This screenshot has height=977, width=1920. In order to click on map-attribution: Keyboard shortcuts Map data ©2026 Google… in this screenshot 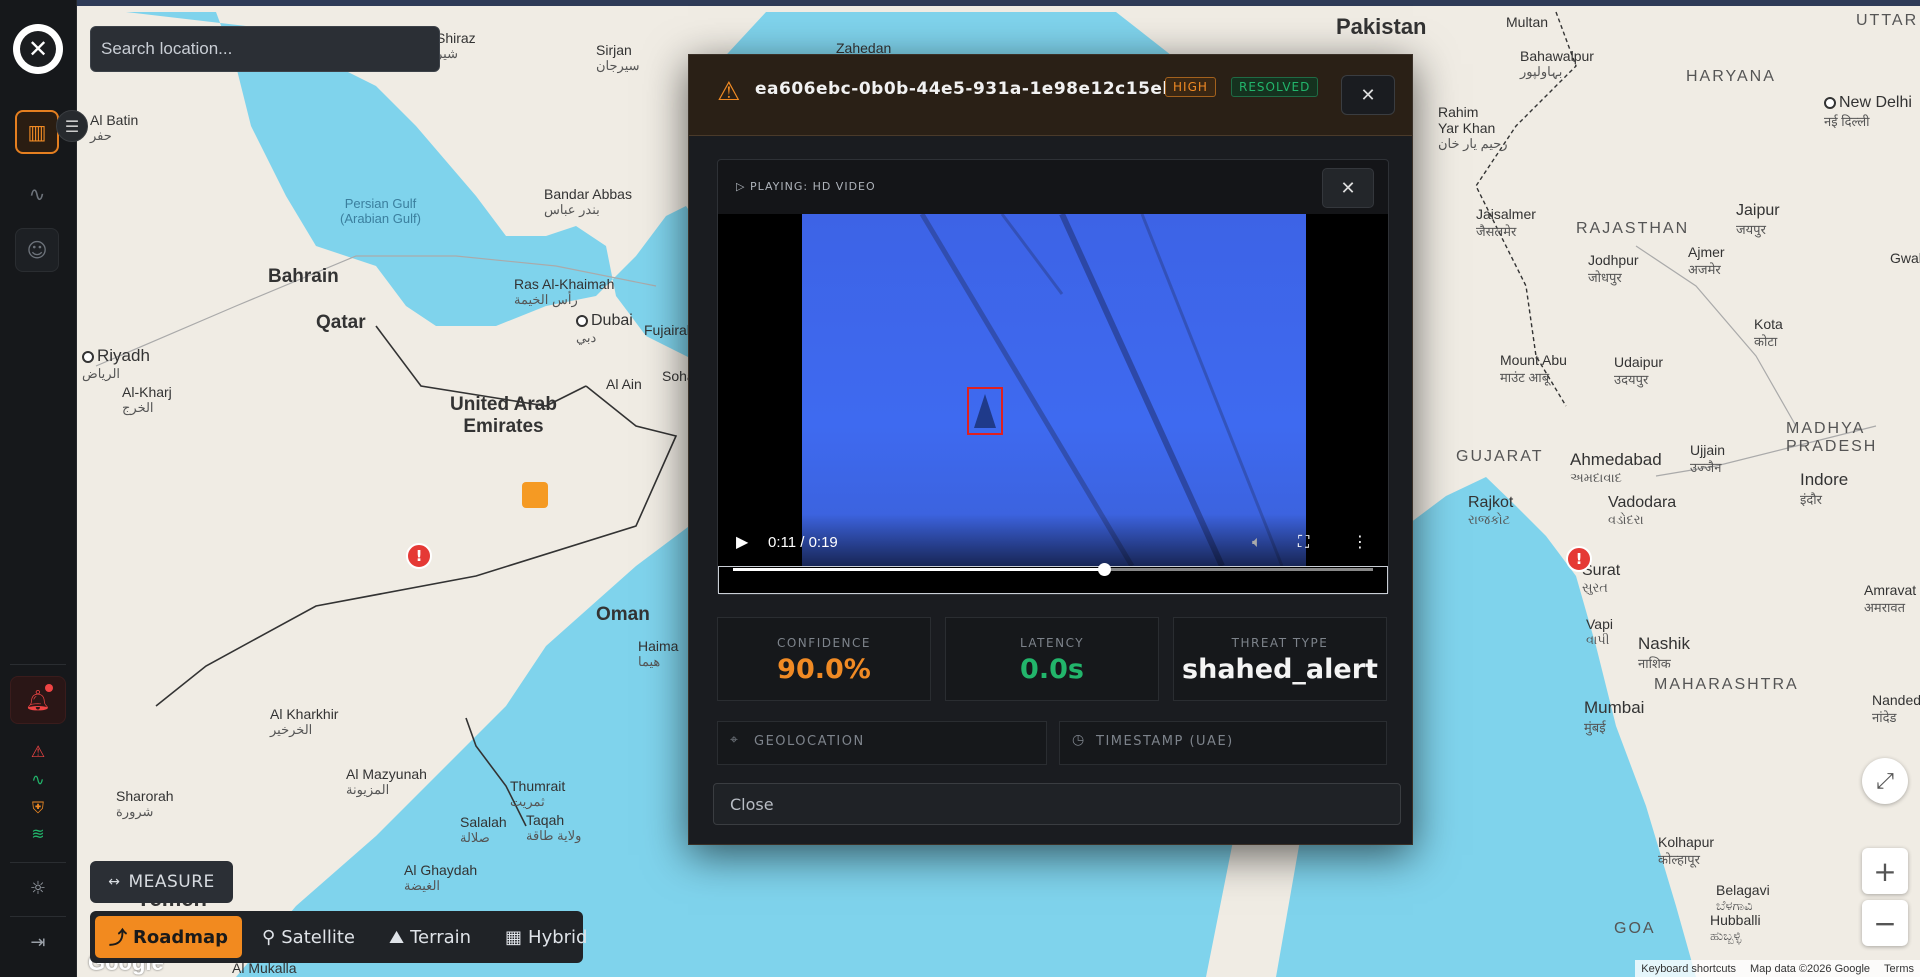, I will do `click(1777, 968)`.